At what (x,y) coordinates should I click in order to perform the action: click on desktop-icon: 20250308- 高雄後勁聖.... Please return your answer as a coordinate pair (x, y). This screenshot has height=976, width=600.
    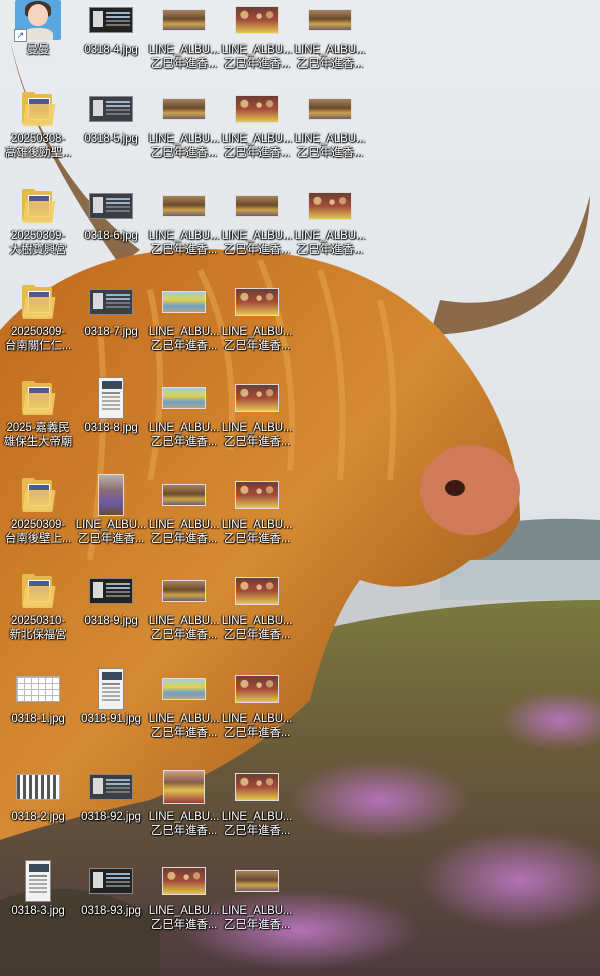
    Looking at the image, I should click on (38, 134).